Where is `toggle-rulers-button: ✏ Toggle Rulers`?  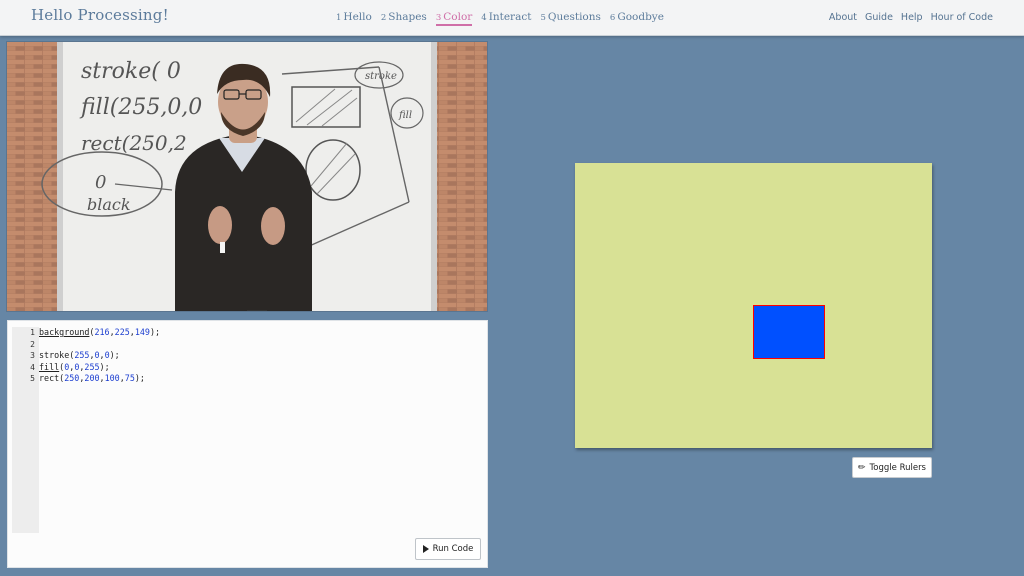 toggle-rulers-button: ✏ Toggle Rulers is located at coordinates (892, 467).